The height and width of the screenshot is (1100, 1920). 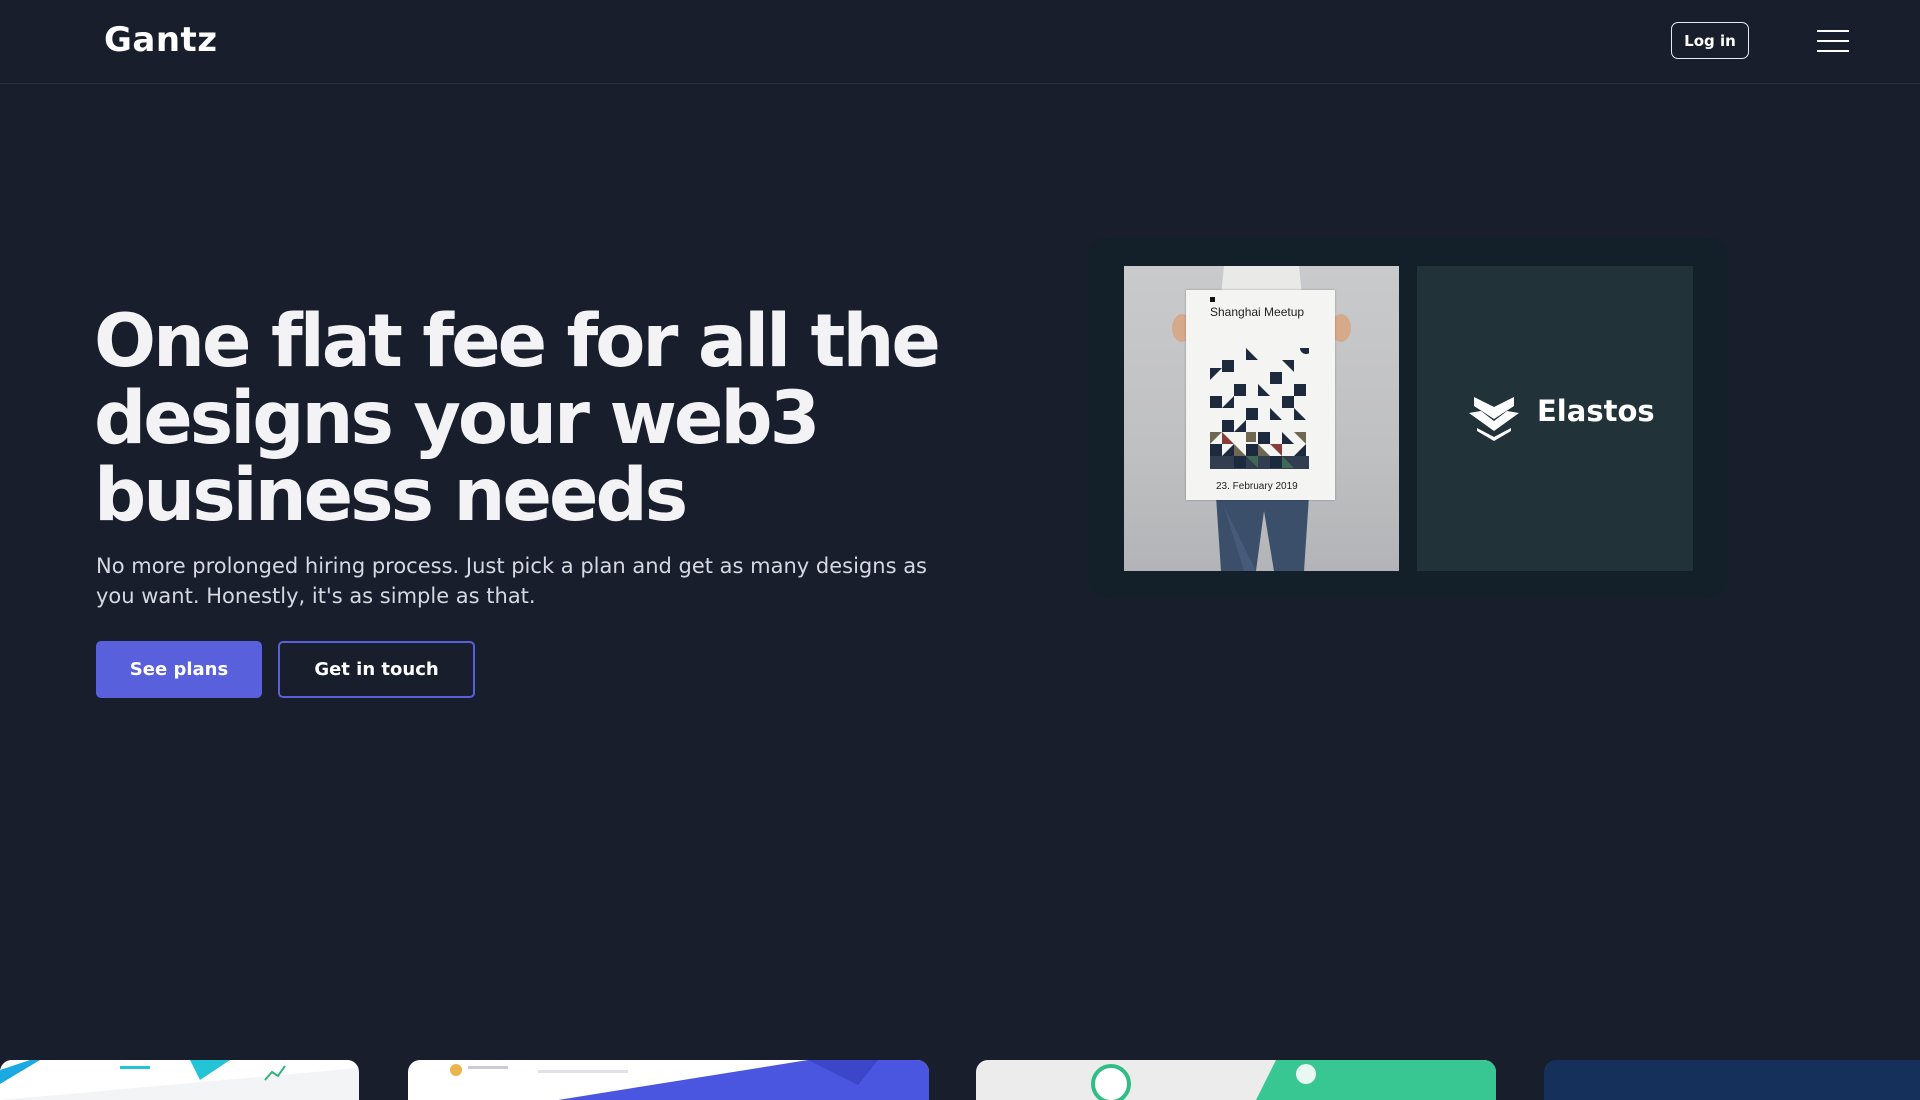 I want to click on get-in-touch-button: Get in touch, so click(x=376, y=669).